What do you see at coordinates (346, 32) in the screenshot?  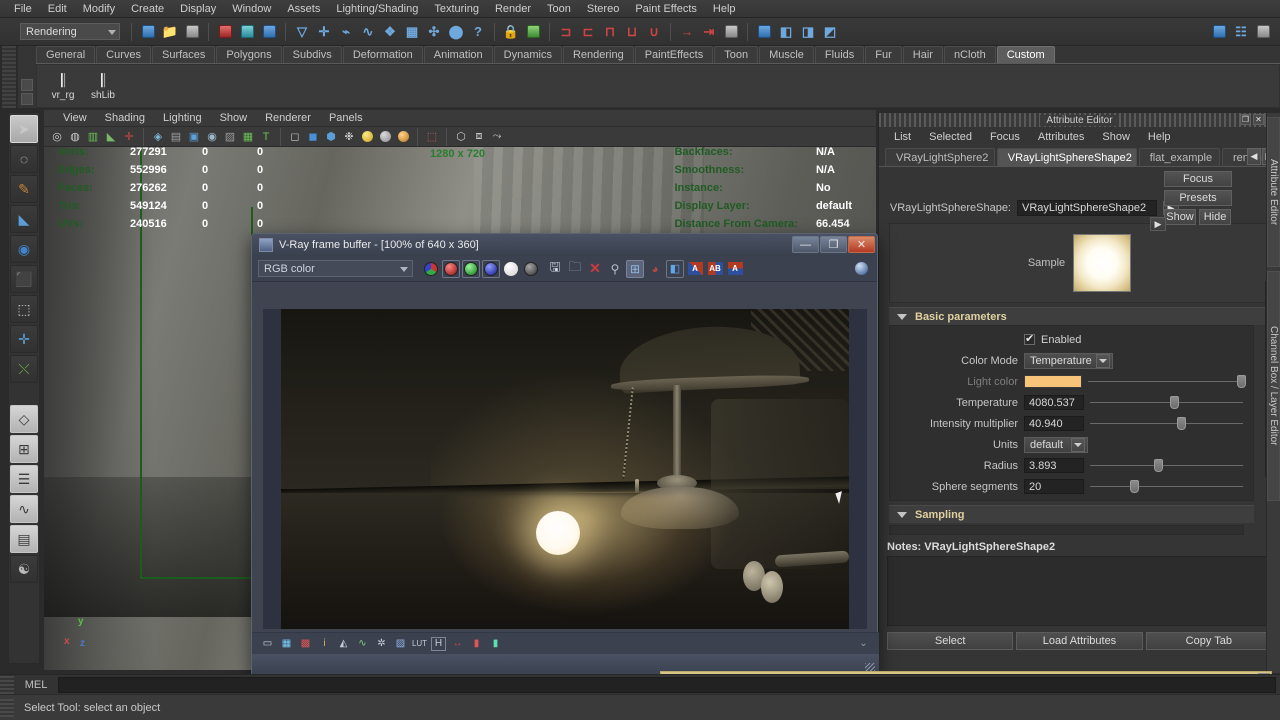 I see `snap-curve-icon: ⌁` at bounding box center [346, 32].